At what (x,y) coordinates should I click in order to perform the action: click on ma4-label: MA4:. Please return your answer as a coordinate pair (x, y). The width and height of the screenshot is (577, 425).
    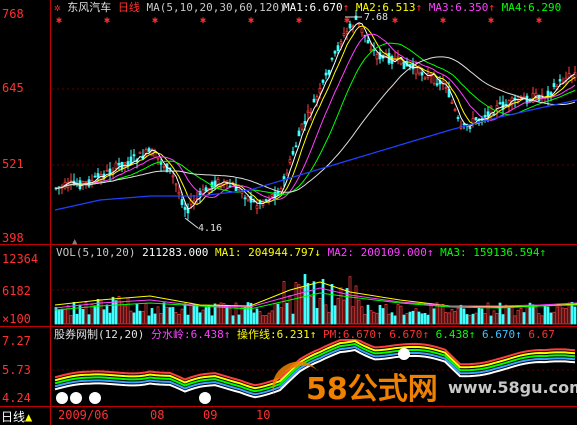
    Looking at the image, I should click on (515, 7).